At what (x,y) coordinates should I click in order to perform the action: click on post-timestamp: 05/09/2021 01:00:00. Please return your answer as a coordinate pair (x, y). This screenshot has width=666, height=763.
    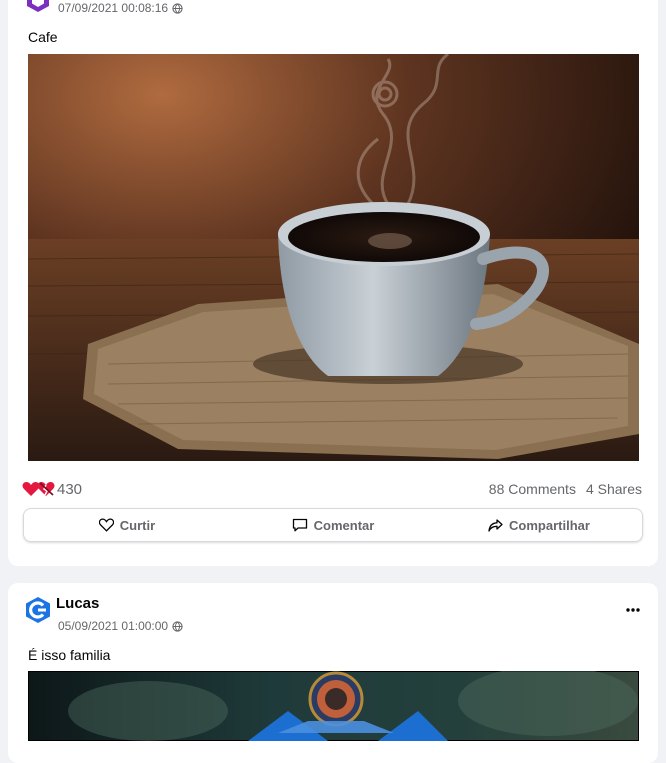
    Looking at the image, I should click on (120, 626).